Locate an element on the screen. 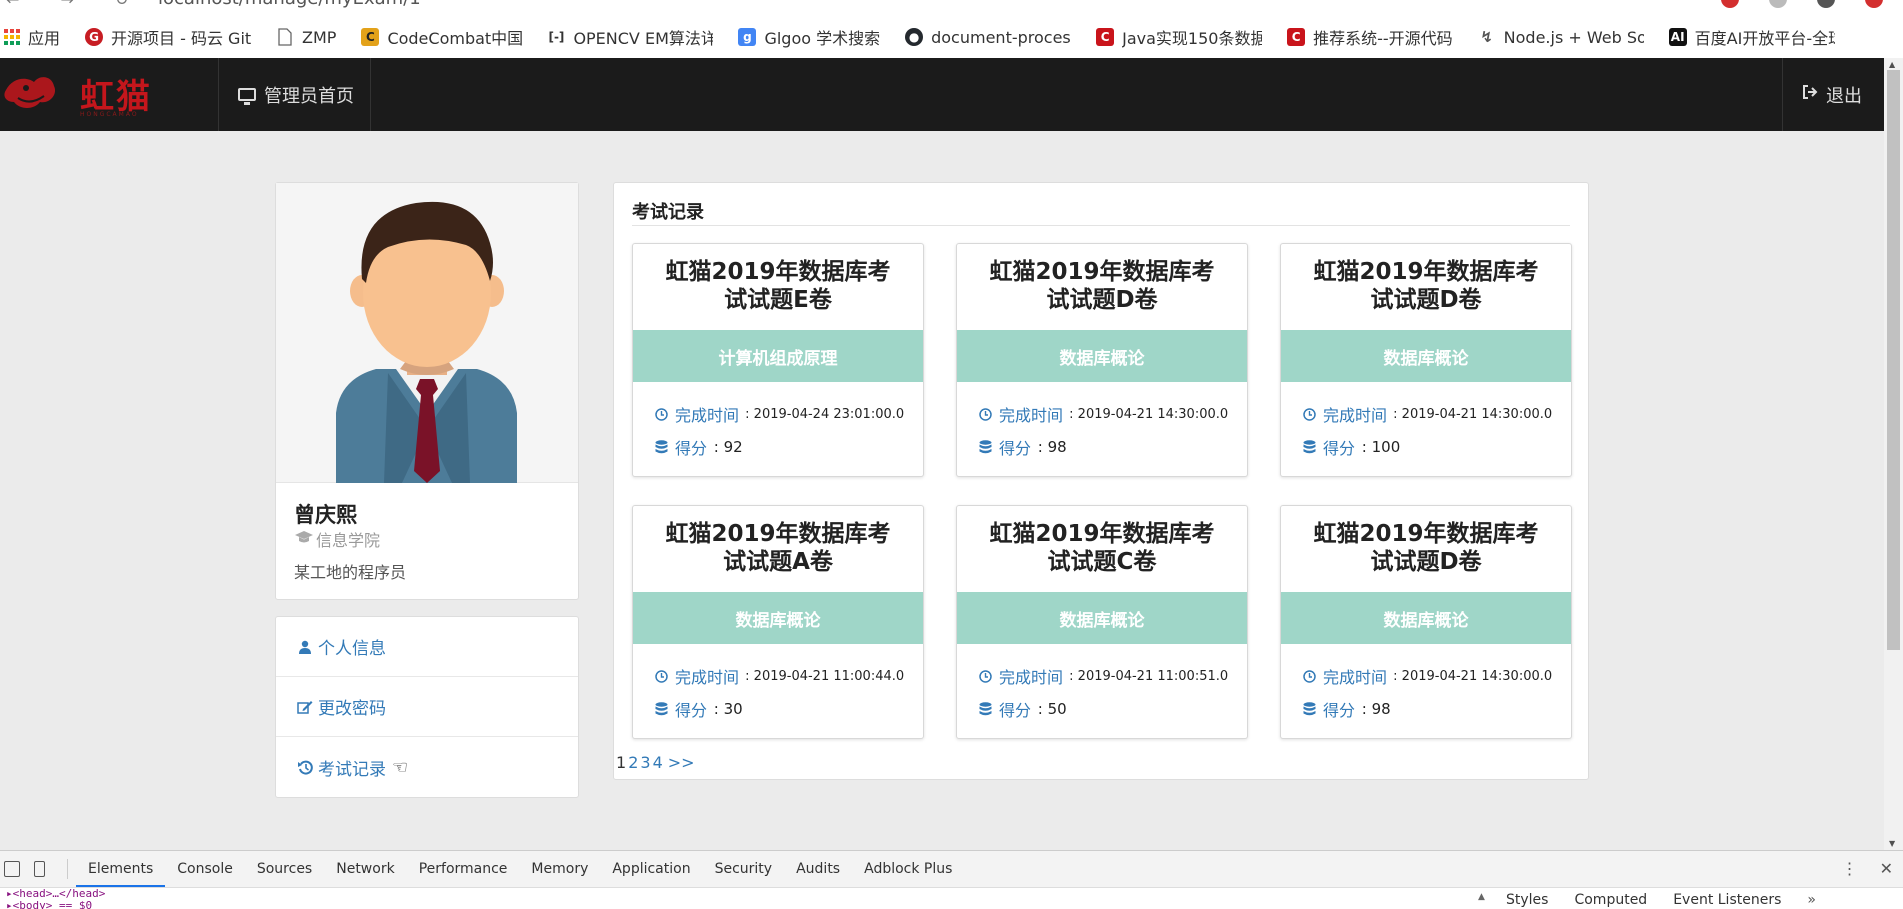 The width and height of the screenshot is (1903, 909). avatar is located at coordinates (427, 333).